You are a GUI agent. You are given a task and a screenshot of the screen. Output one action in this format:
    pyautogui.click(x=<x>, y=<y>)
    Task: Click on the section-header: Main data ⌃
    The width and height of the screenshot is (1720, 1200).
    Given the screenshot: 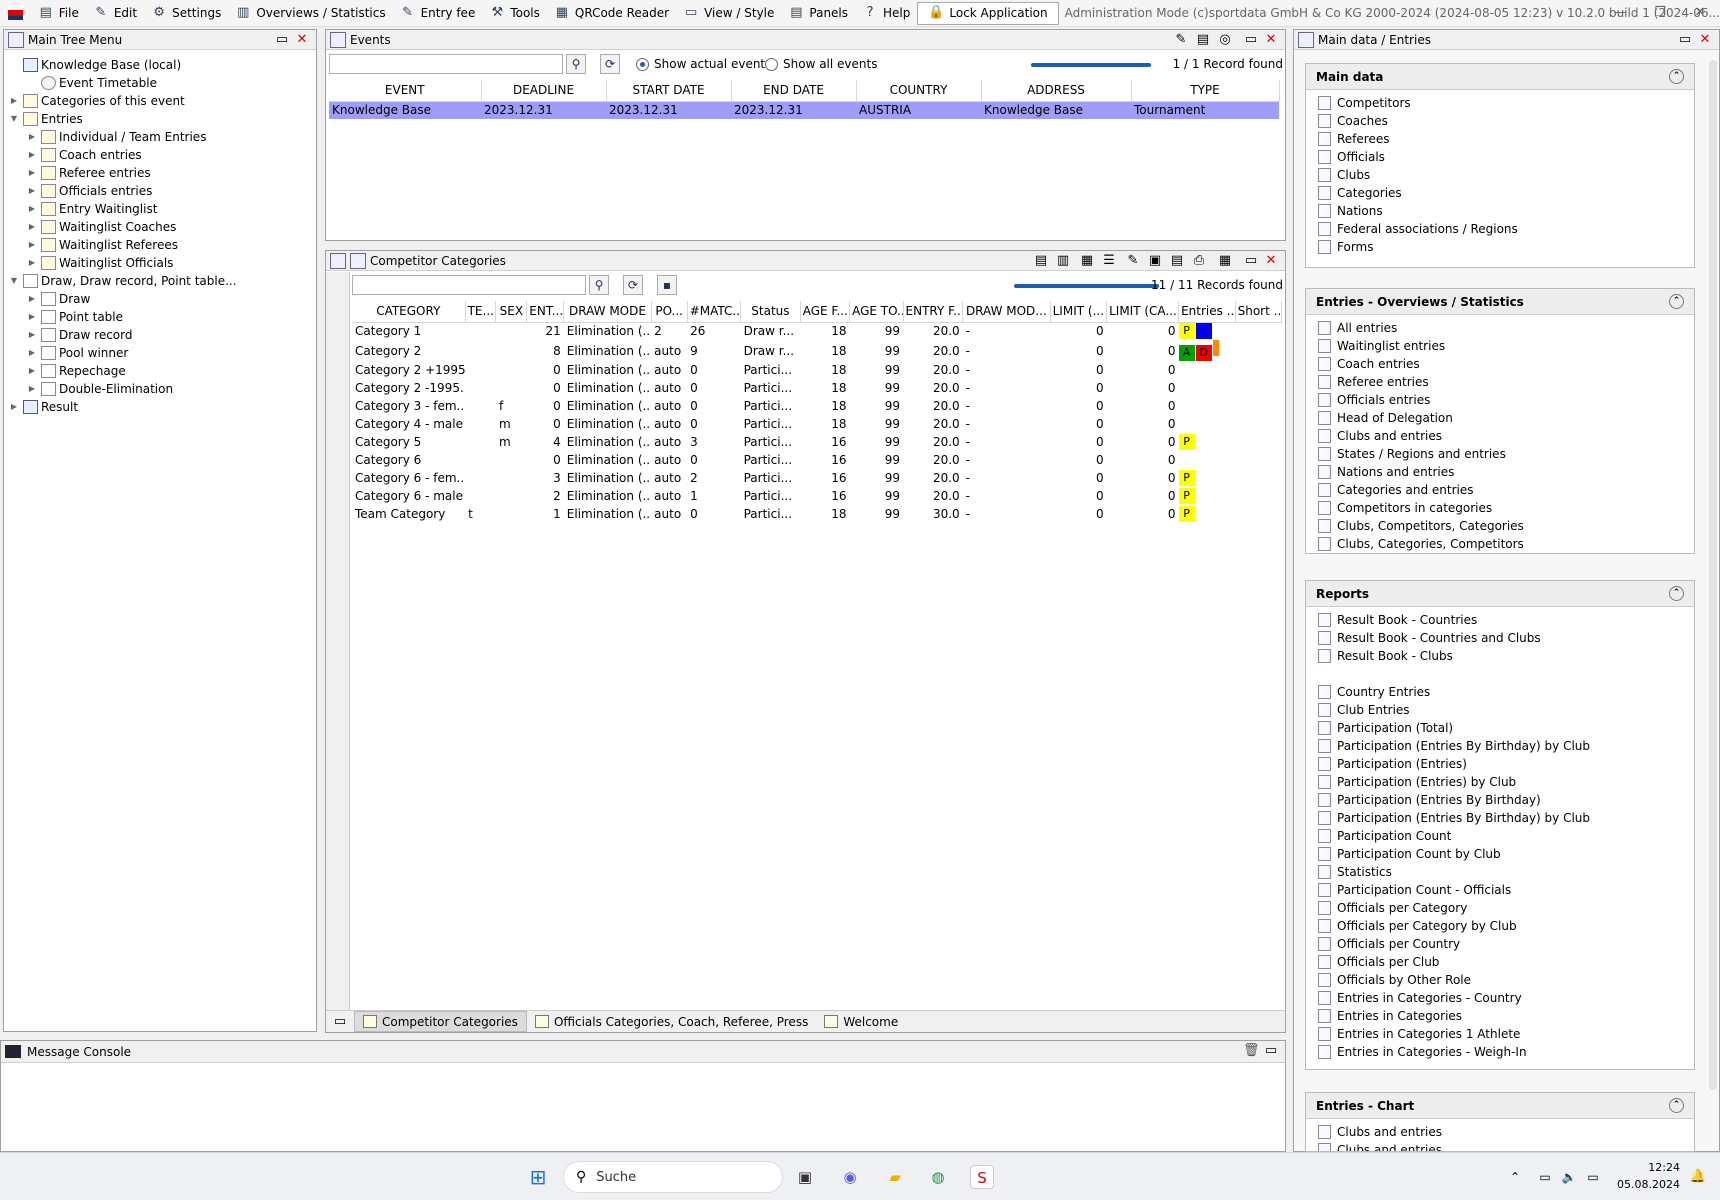 What is the action you would take?
    pyautogui.click(x=1500, y=77)
    